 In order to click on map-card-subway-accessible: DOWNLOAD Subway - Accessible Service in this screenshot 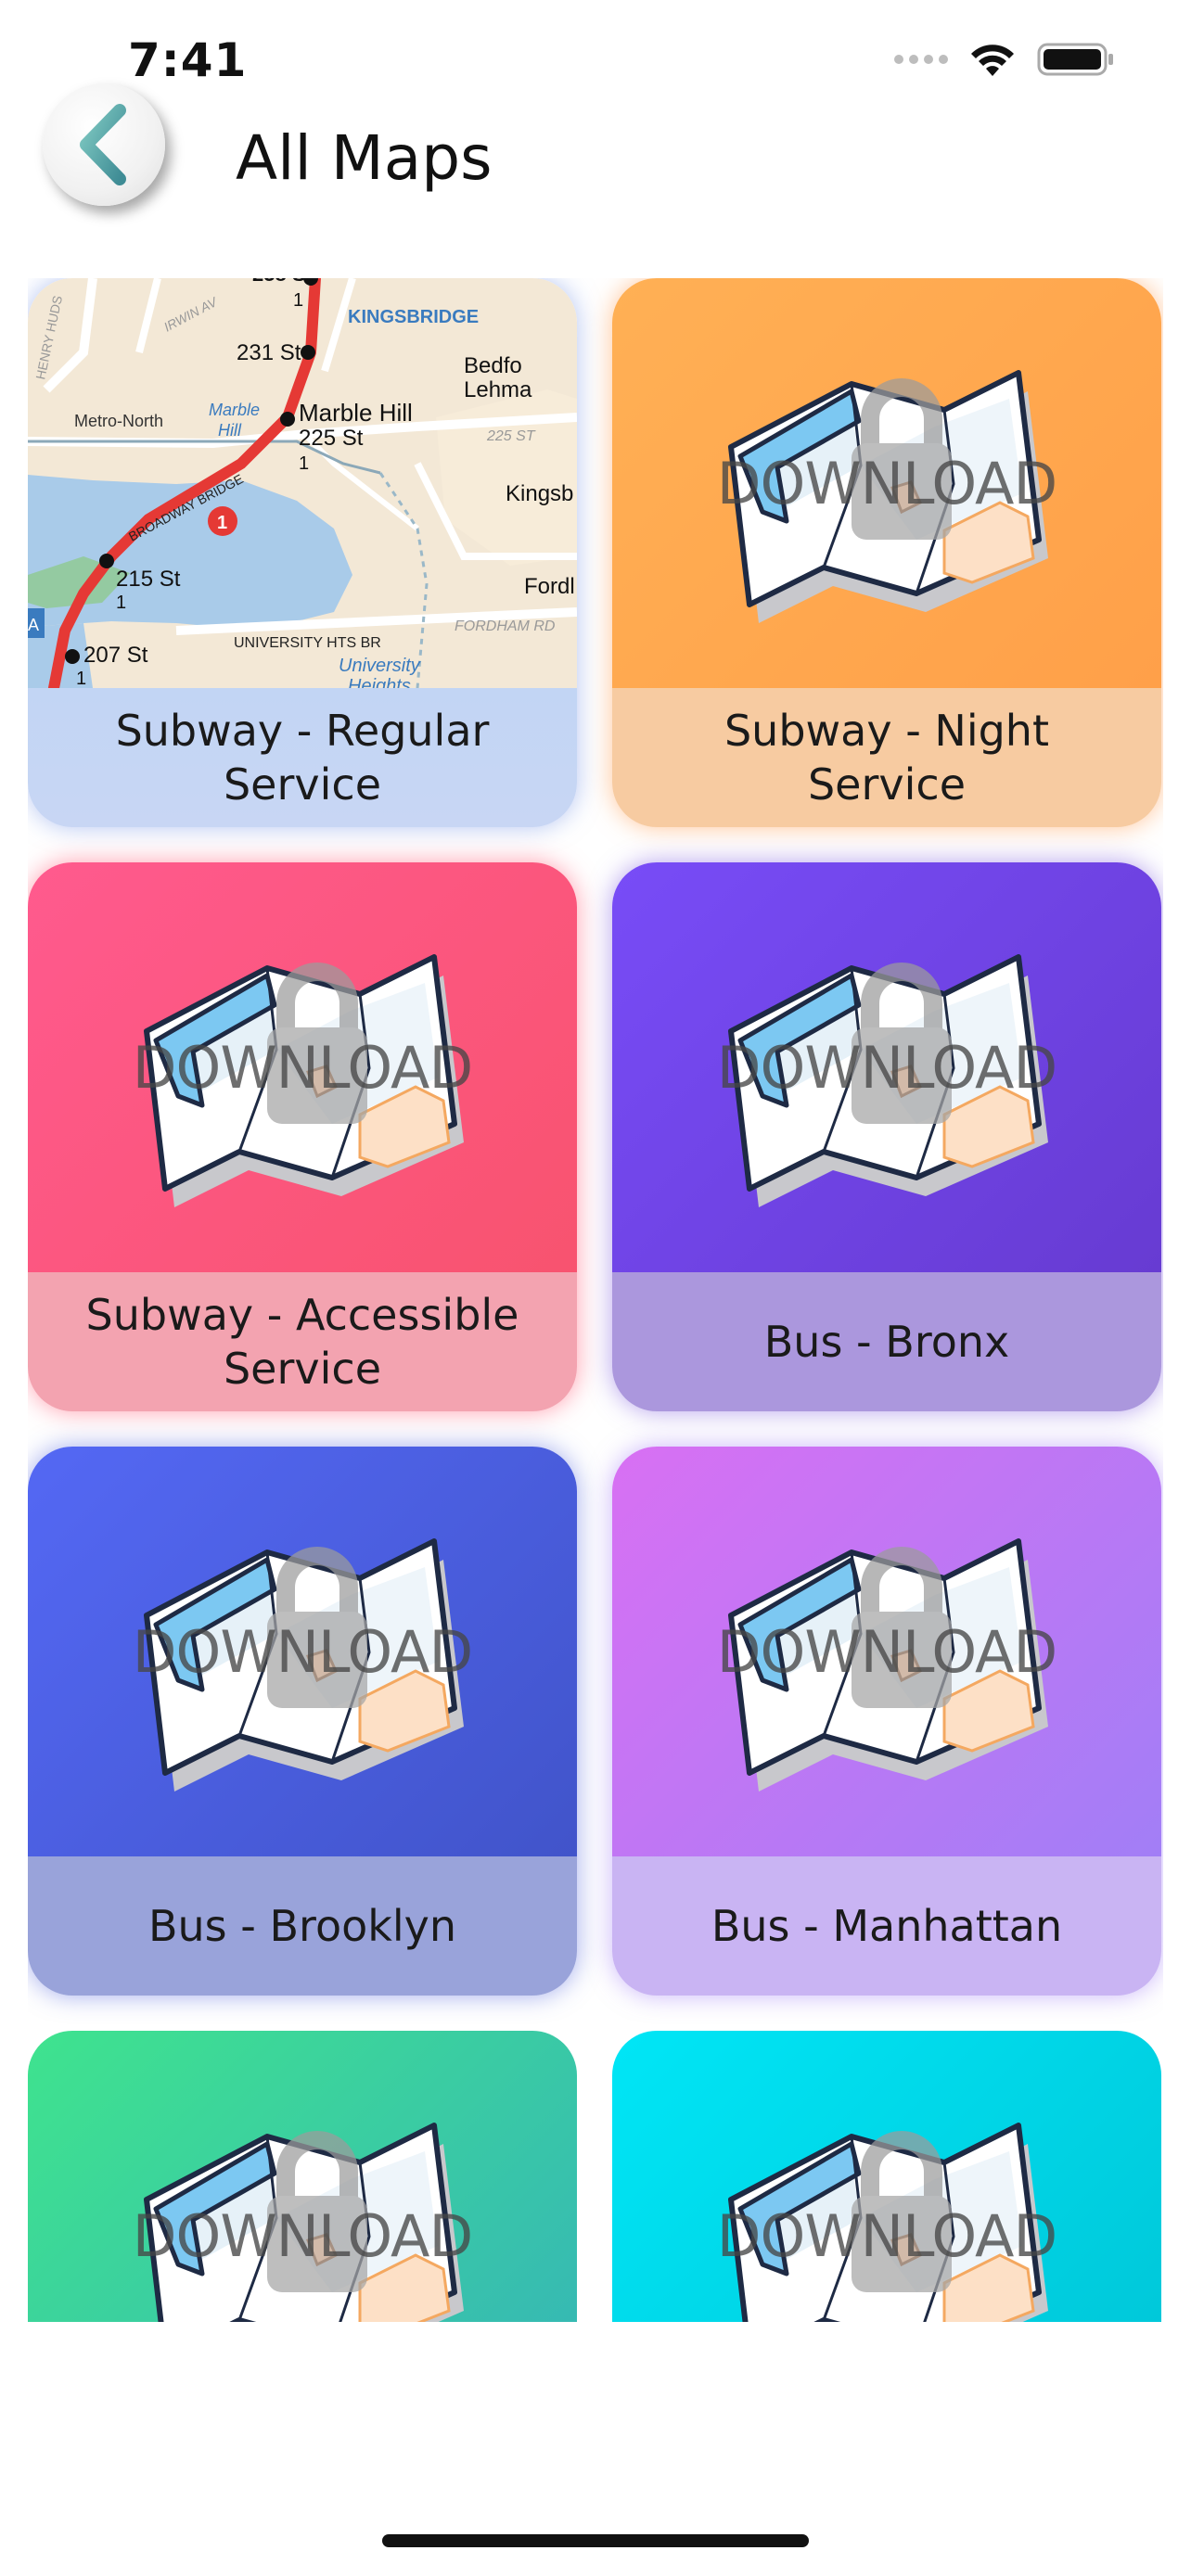, I will do `click(302, 1136)`.